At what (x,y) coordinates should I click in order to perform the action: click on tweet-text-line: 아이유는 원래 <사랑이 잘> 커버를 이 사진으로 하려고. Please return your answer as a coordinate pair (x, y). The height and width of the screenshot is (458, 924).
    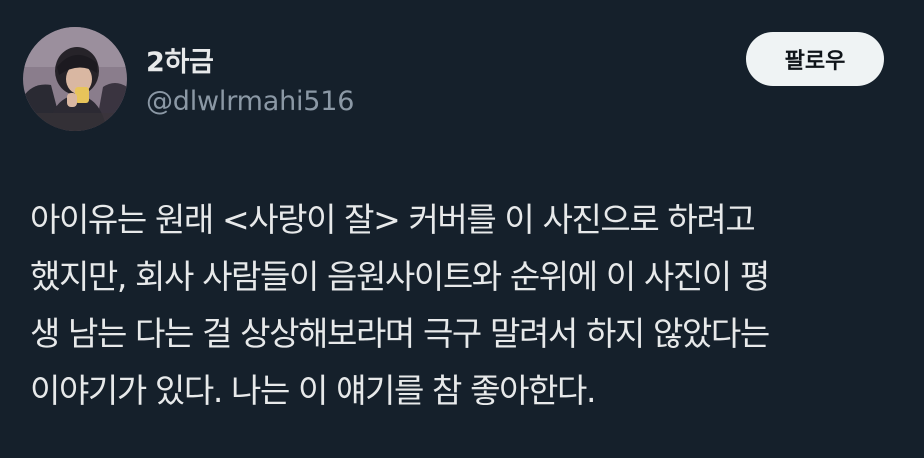
    Looking at the image, I should click on (393, 219).